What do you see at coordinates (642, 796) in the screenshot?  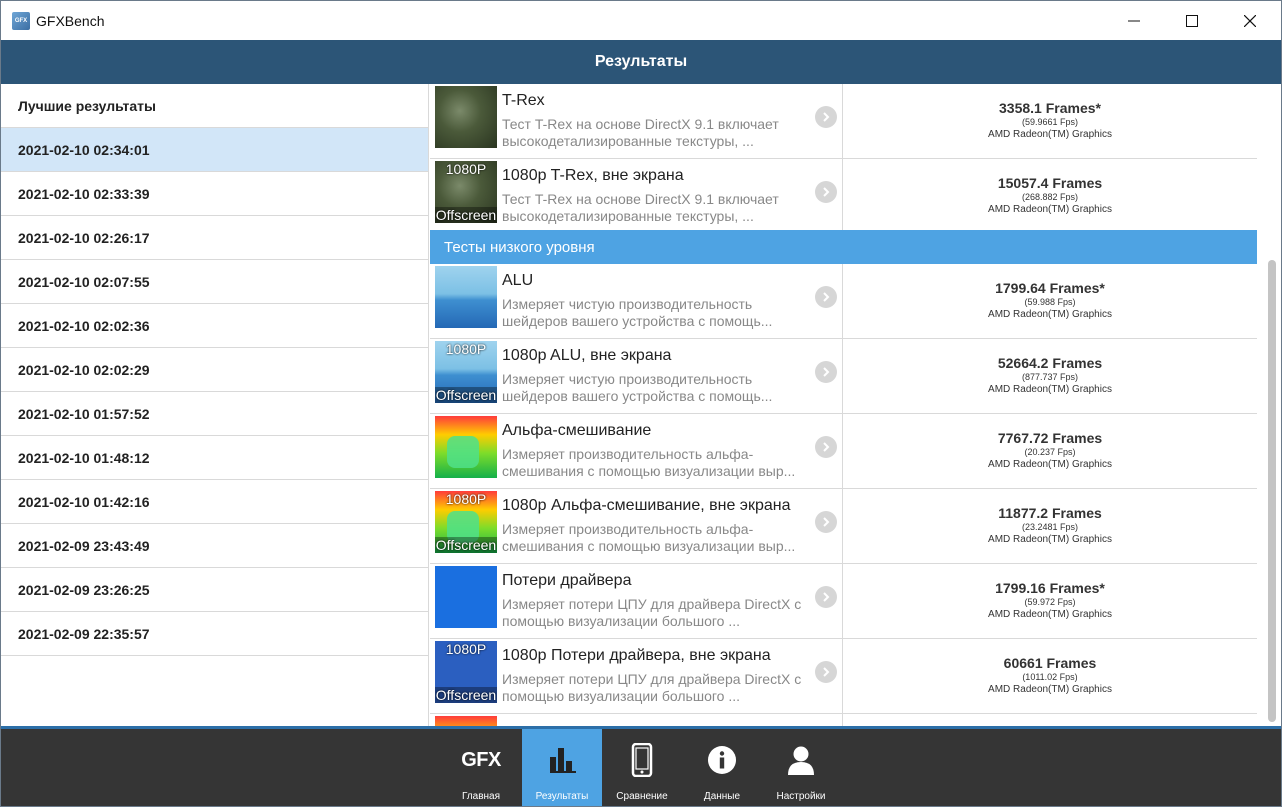 I see `nav-label: Сравнение` at bounding box center [642, 796].